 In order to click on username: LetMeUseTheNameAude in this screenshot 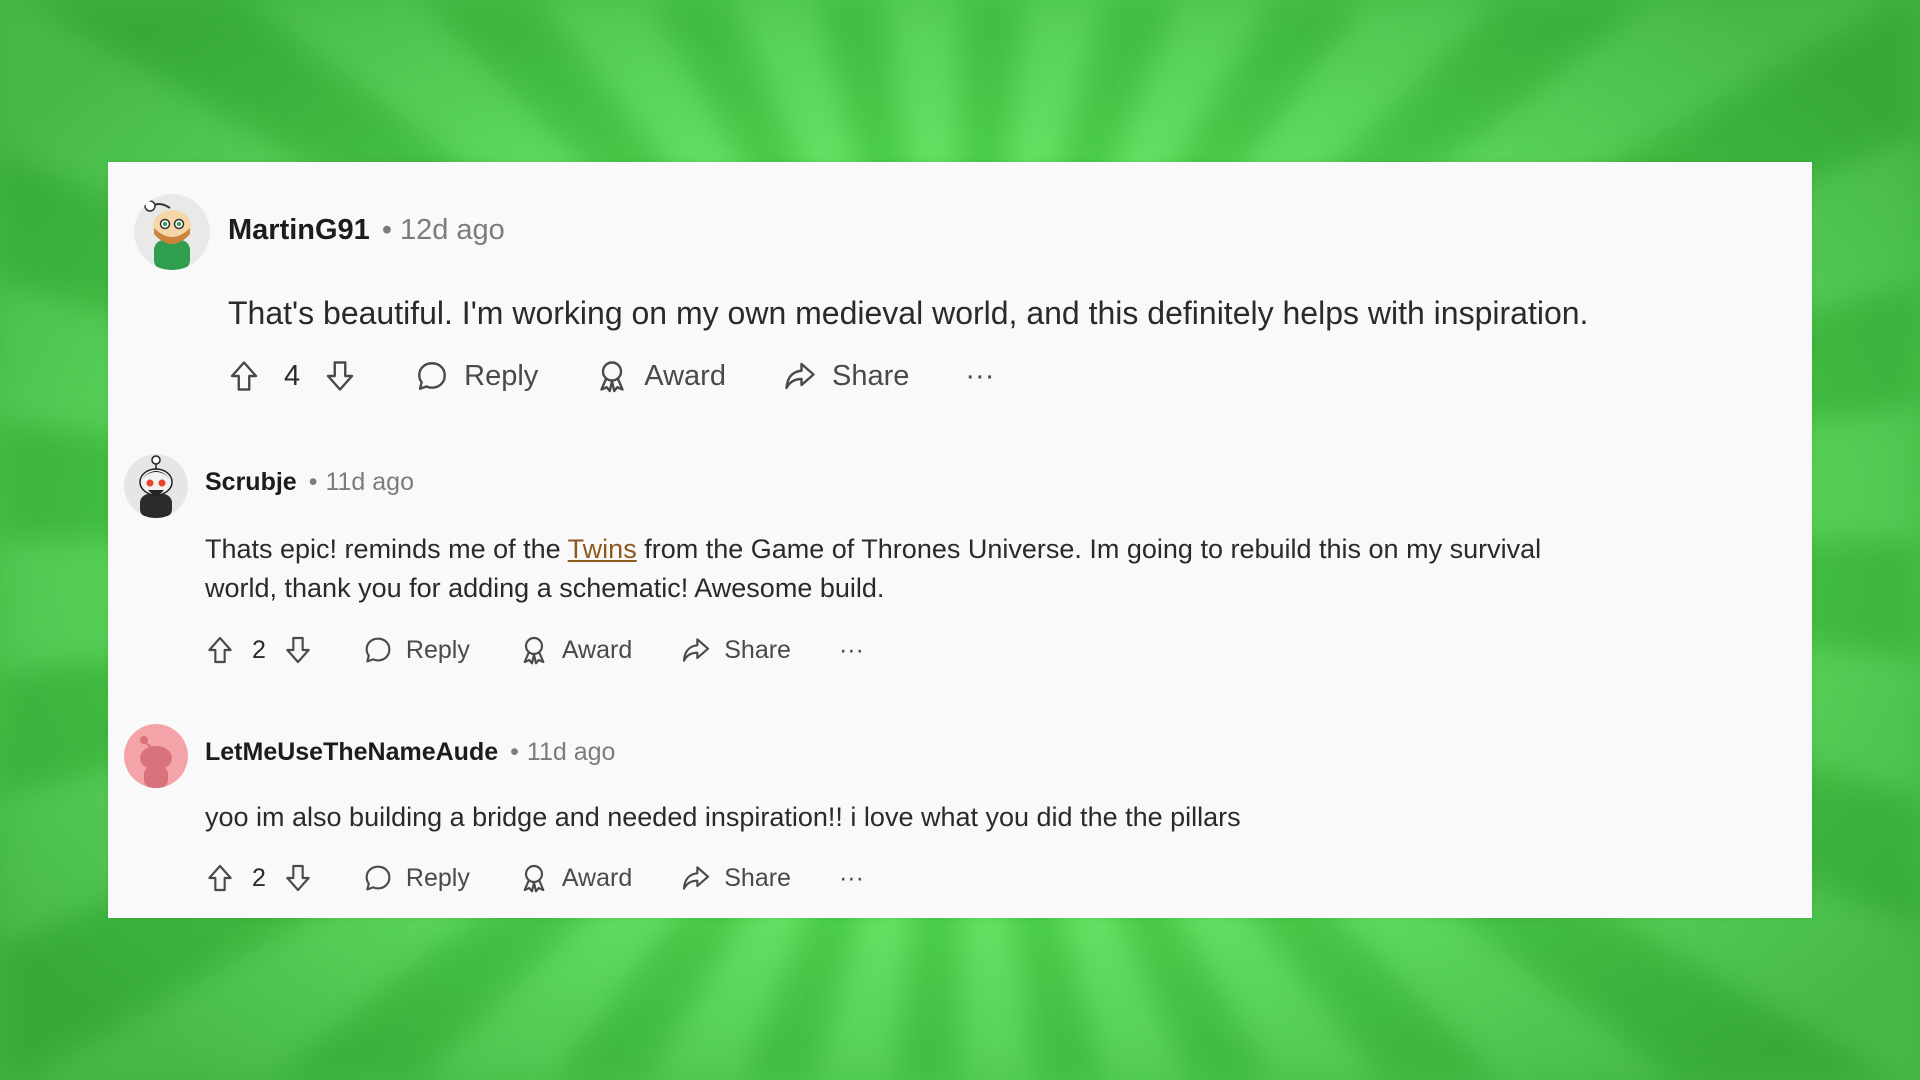, I will do `click(351, 752)`.